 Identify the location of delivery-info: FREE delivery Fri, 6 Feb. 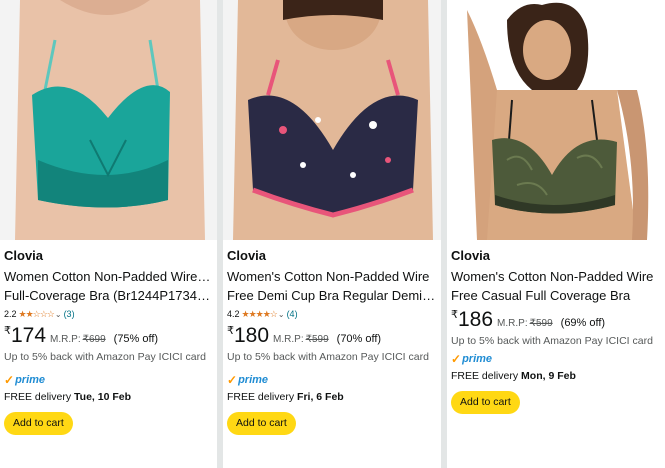
(332, 397).